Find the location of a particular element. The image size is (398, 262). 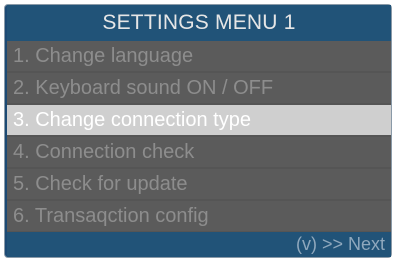

menu-item-label: 5. Check for update is located at coordinates (100, 184).